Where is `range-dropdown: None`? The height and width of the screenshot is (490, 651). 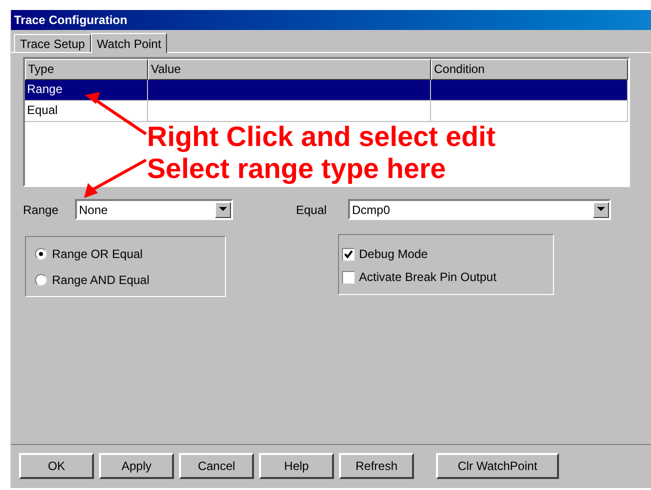
range-dropdown: None is located at coordinates (154, 209).